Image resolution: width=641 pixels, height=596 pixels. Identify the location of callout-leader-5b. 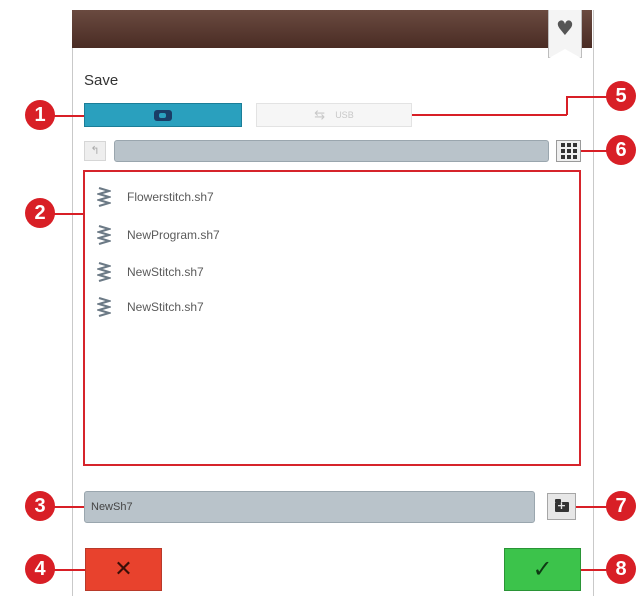
(567, 105).